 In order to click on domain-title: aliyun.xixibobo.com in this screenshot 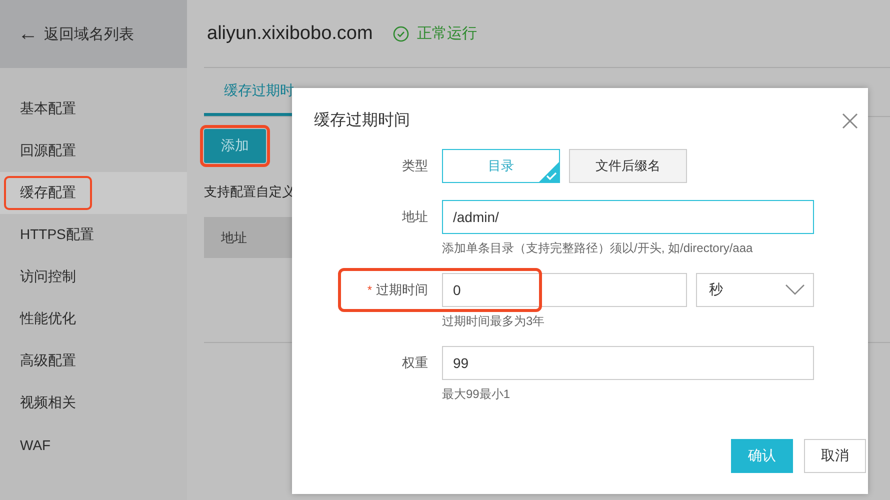, I will do `click(289, 33)`.